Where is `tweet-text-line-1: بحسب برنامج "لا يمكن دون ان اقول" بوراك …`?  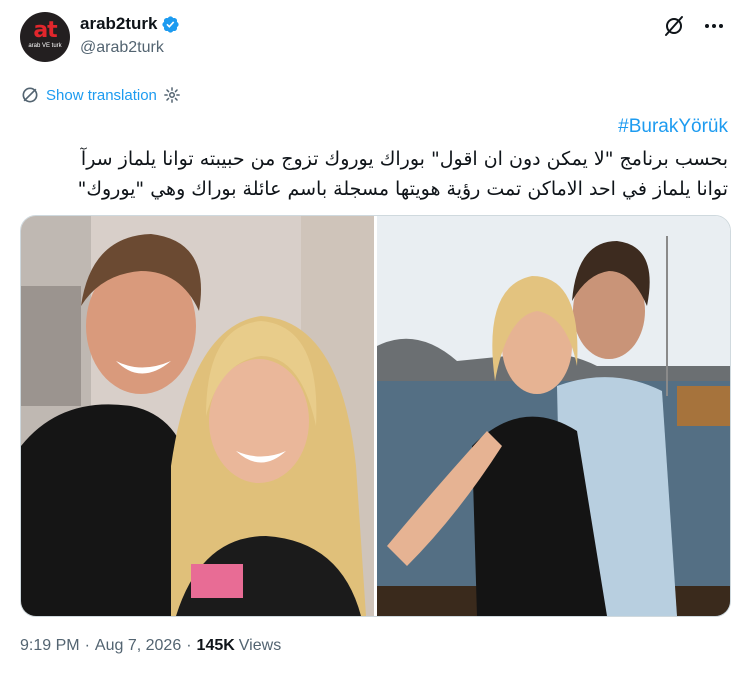 tweet-text-line-1: بحسب برنامج "لا يمكن دون ان اقول" بوراك … is located at coordinates (404, 159).